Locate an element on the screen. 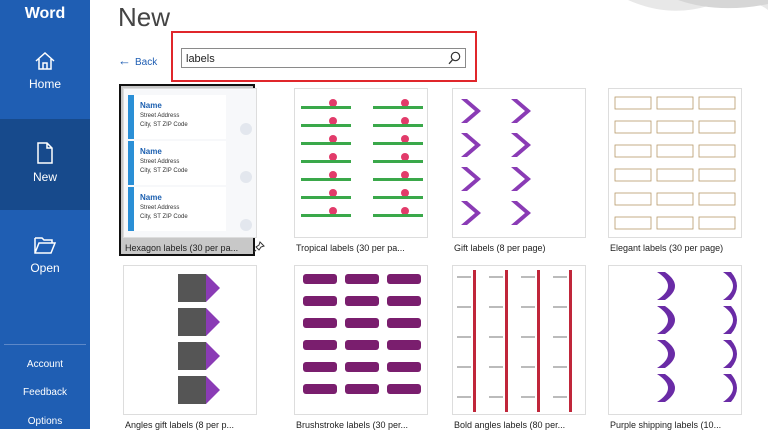 This screenshot has width=768, height=430. purple-shipping-pattern is located at coordinates (697, 337).